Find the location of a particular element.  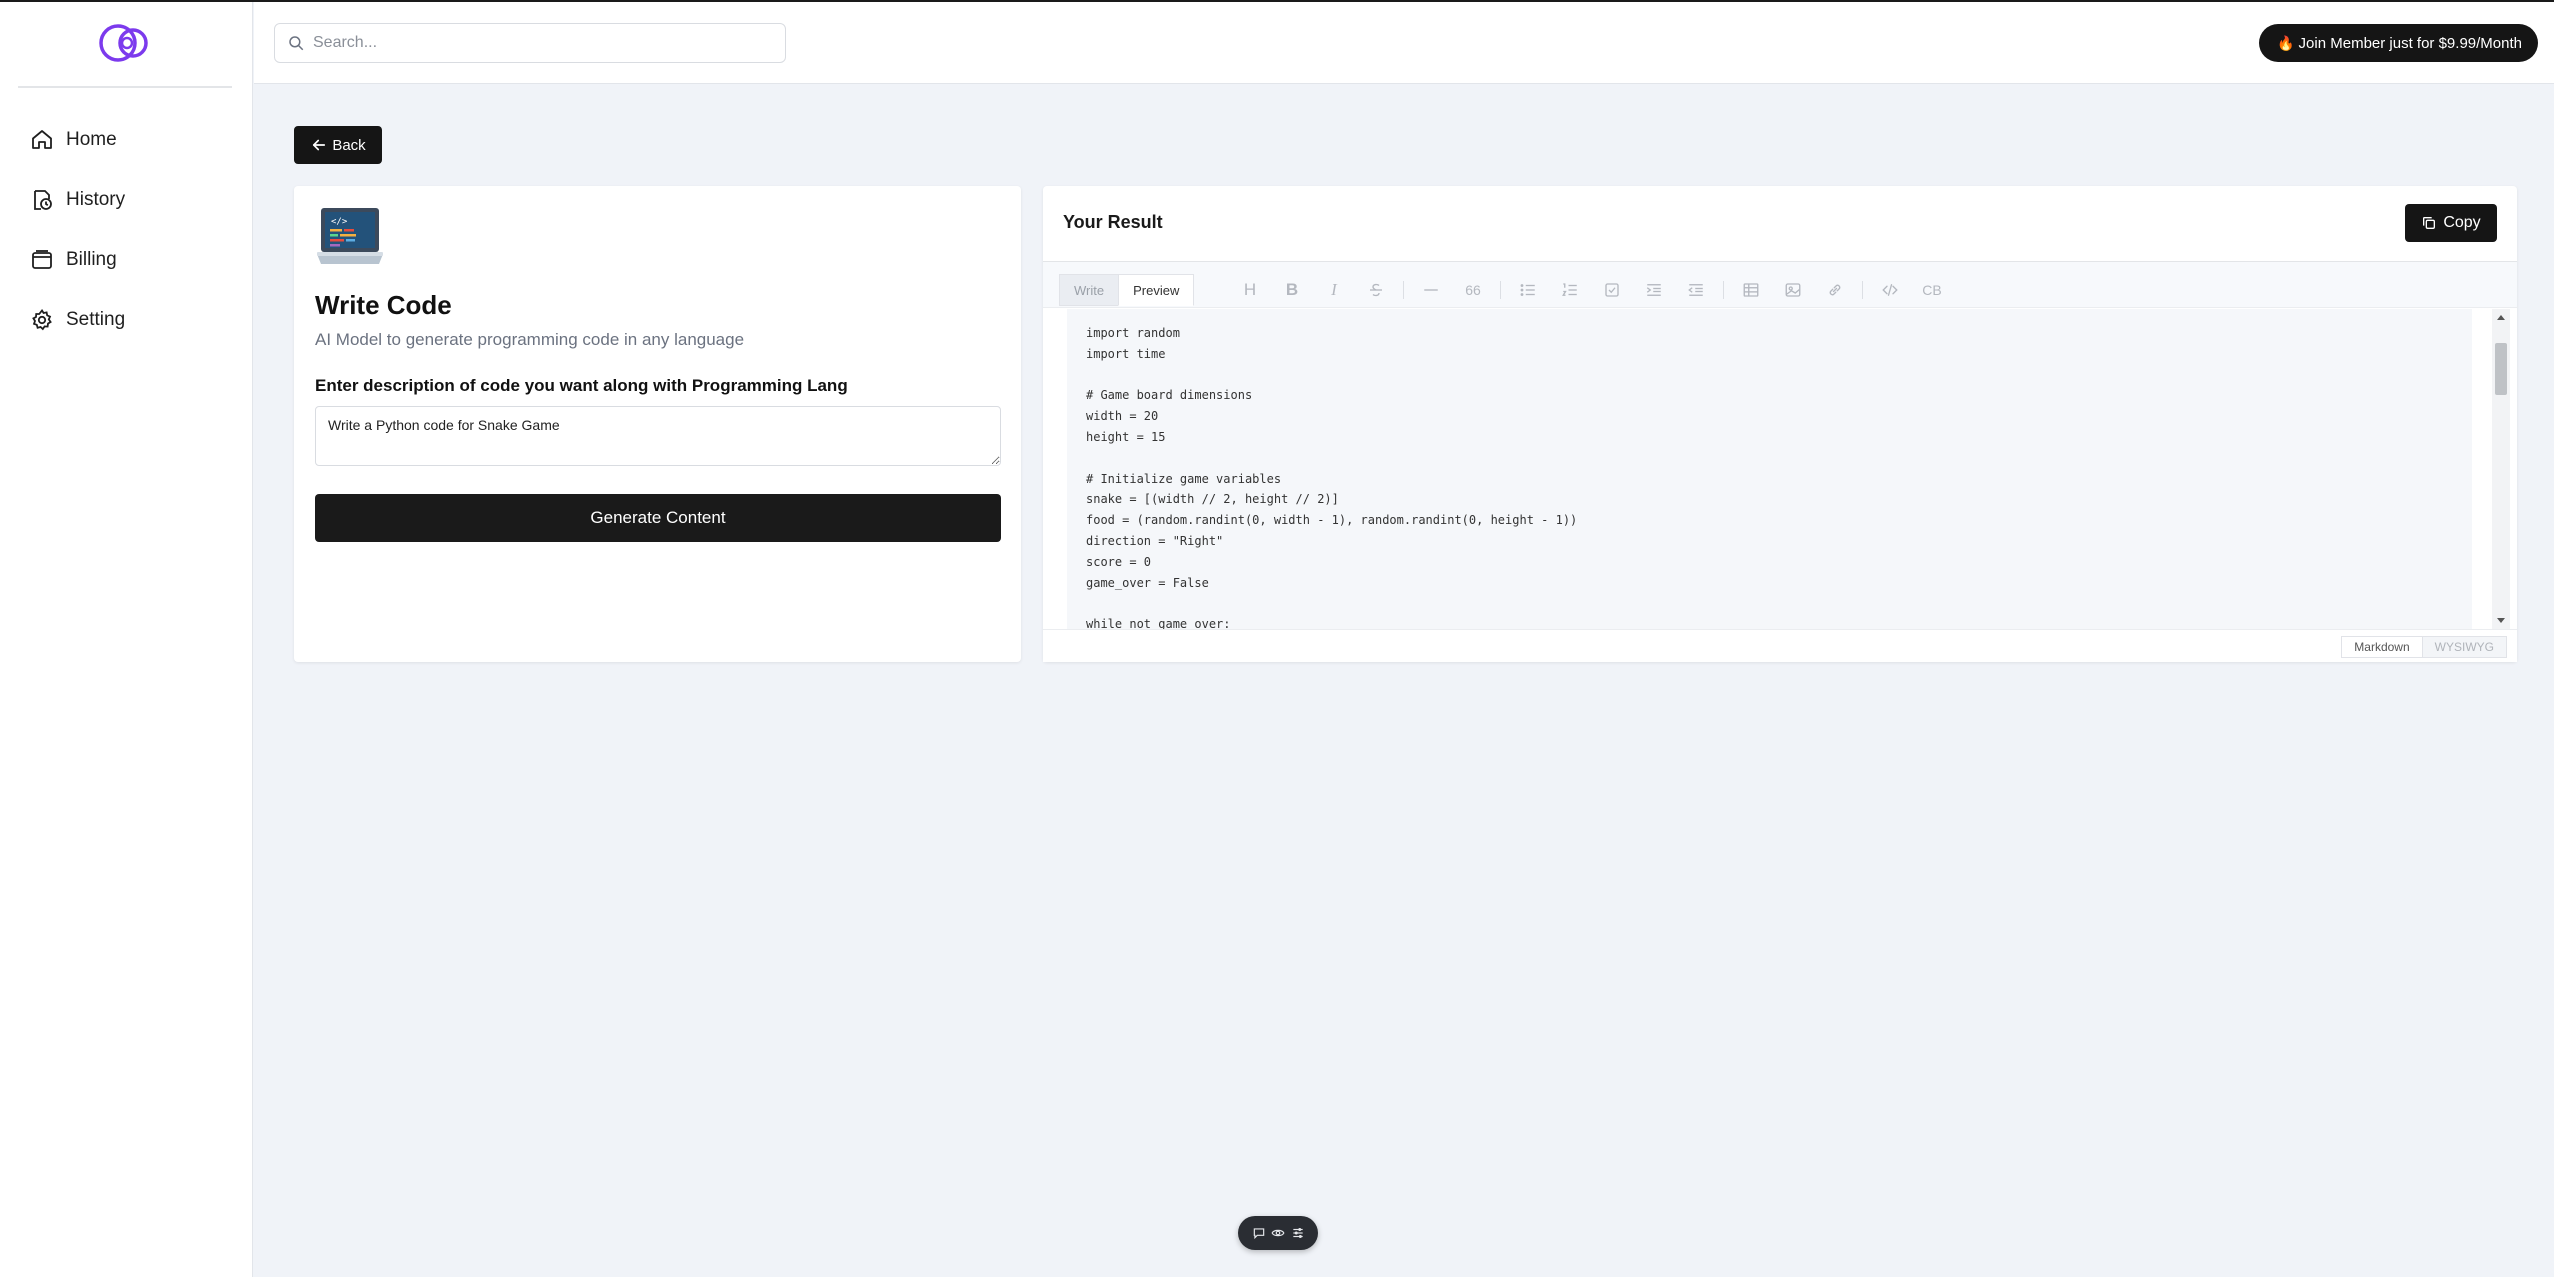

tab-write: Write is located at coordinates (1089, 290).